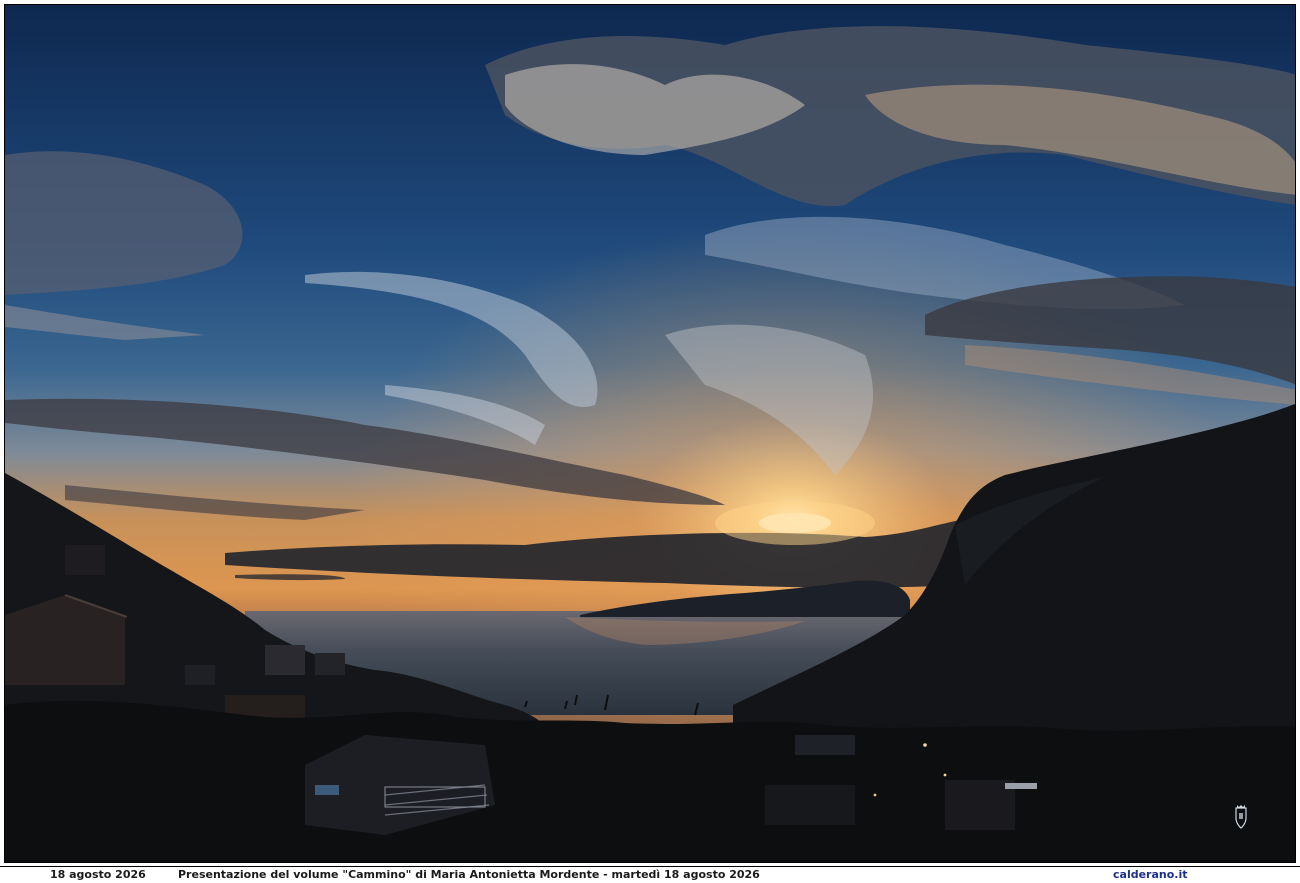 This screenshot has width=1300, height=883. I want to click on caption-date: 18 agosto 2026, so click(98, 874).